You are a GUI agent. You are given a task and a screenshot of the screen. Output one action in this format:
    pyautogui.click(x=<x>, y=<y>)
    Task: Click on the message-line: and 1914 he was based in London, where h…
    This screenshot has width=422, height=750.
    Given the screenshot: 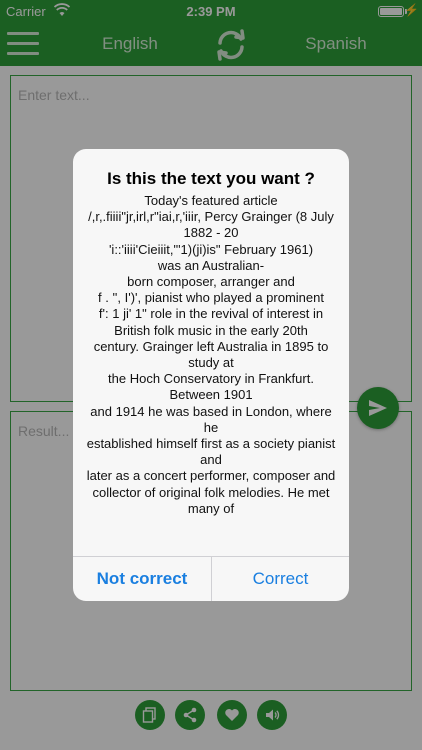 What is the action you would take?
    pyautogui.click(x=211, y=419)
    